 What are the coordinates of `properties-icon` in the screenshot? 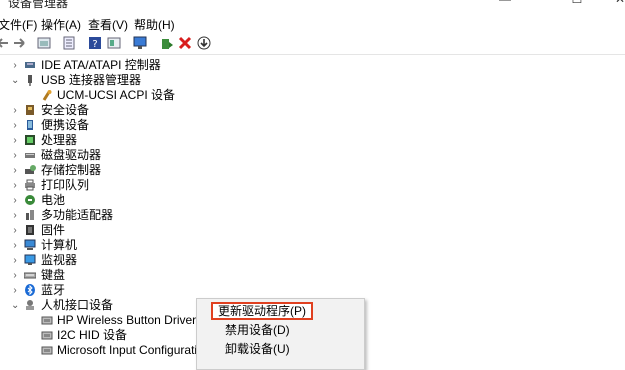 It's located at (44, 43).